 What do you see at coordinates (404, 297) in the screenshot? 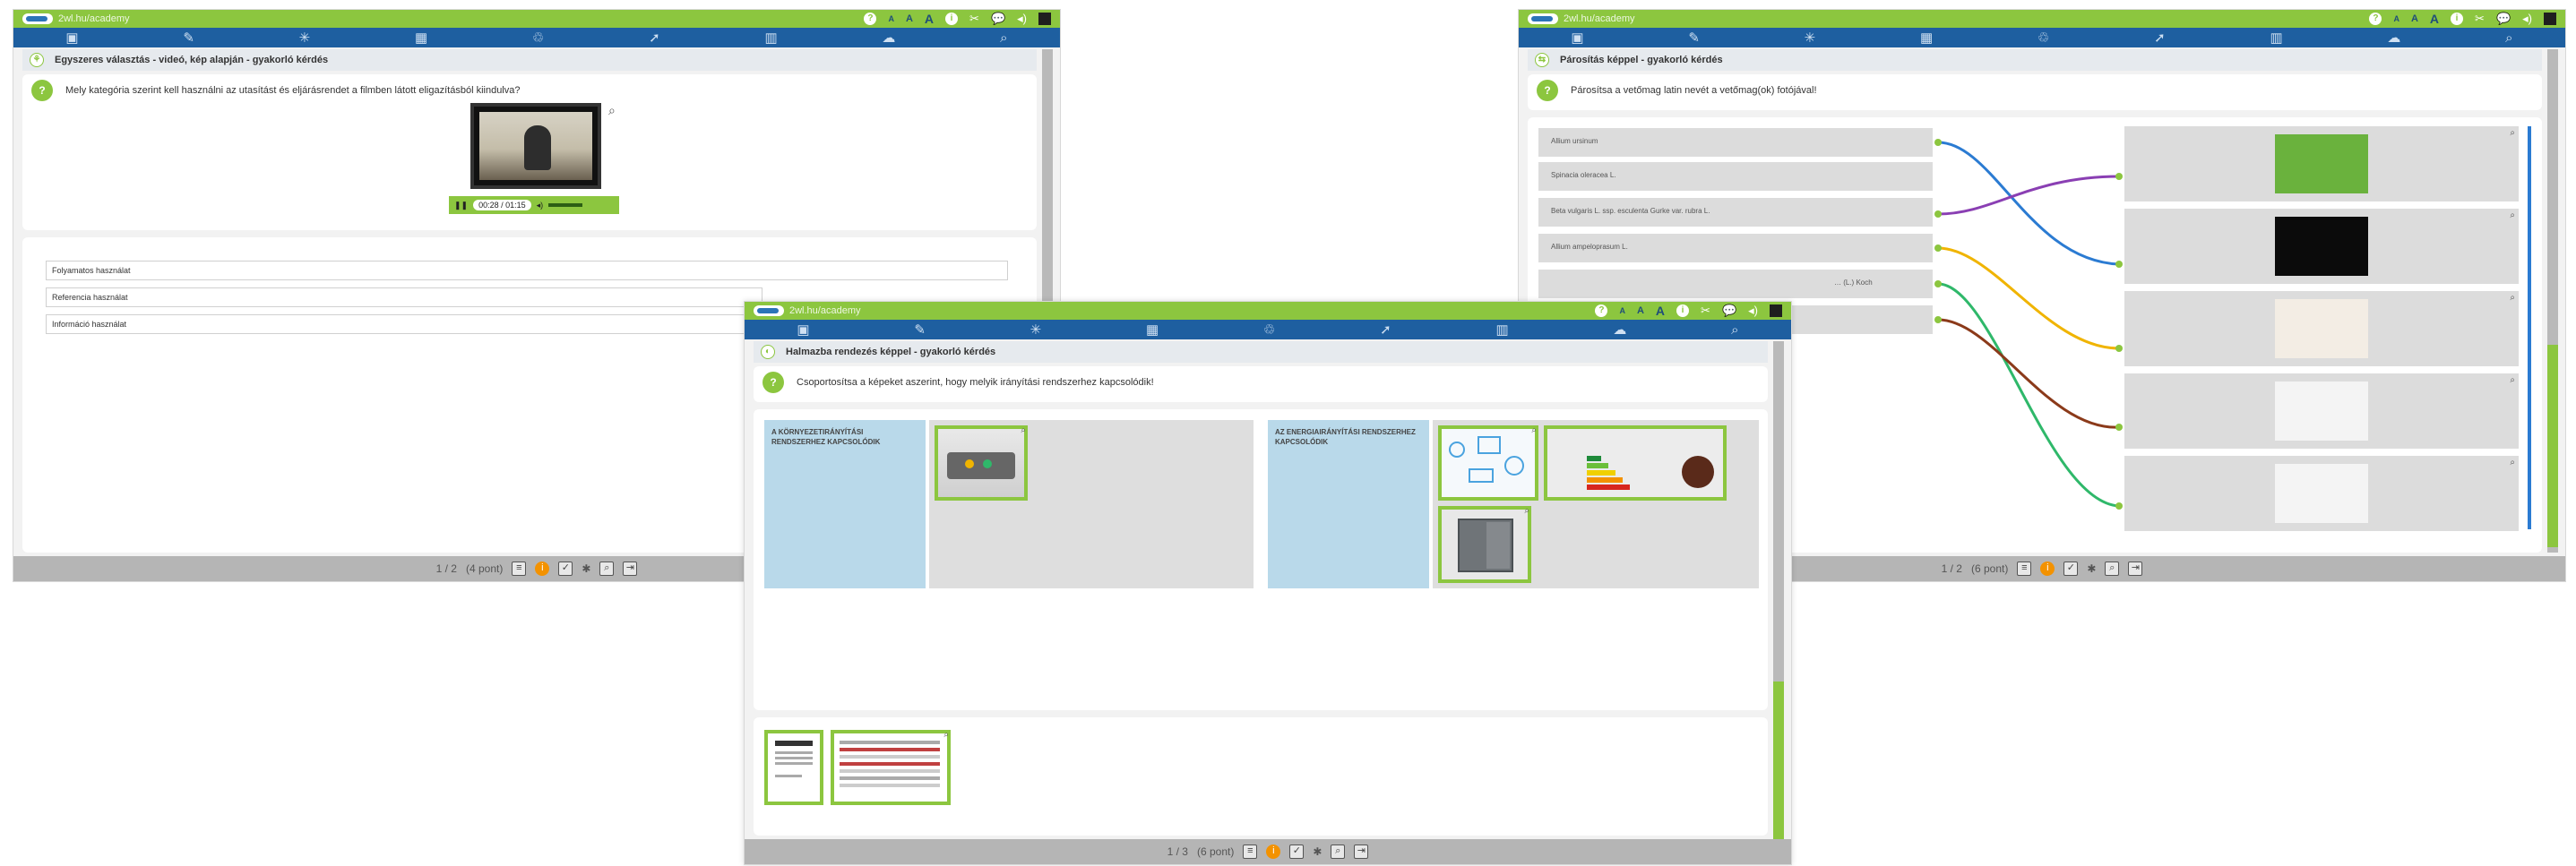
I see `answer-option: Referencia használat` at bounding box center [404, 297].